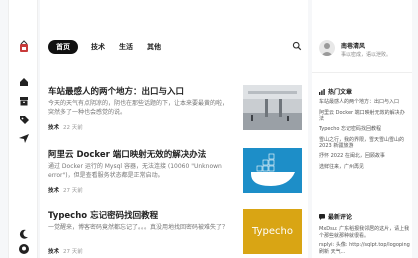 The image size is (418, 258). Describe the element at coordinates (322, 91) in the screenshot. I see `chart-icon` at that location.